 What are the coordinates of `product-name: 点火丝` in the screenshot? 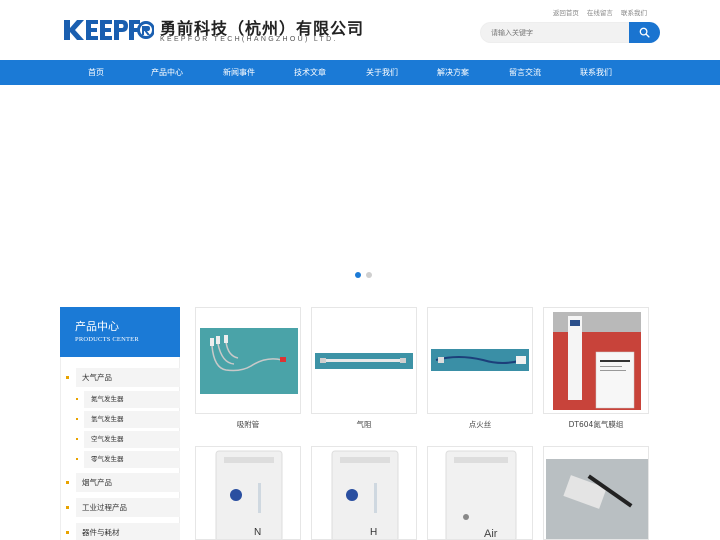 It's located at (480, 424).